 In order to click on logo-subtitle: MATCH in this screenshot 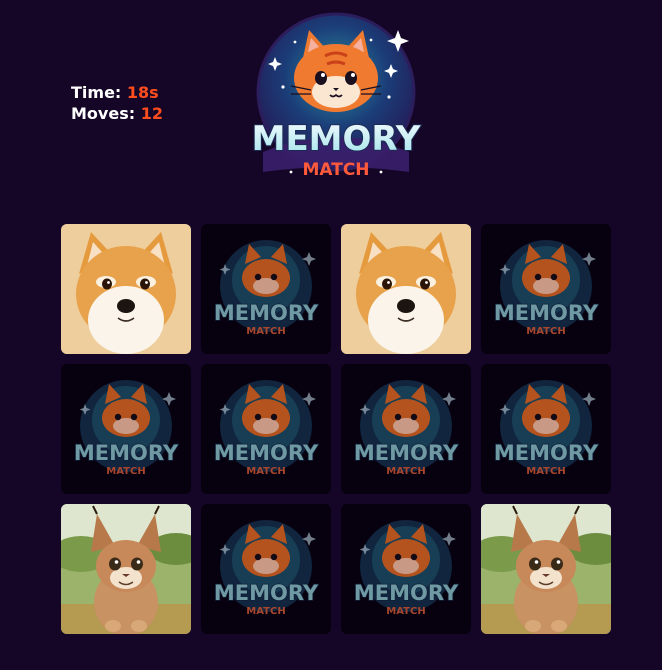, I will do `click(335, 170)`.